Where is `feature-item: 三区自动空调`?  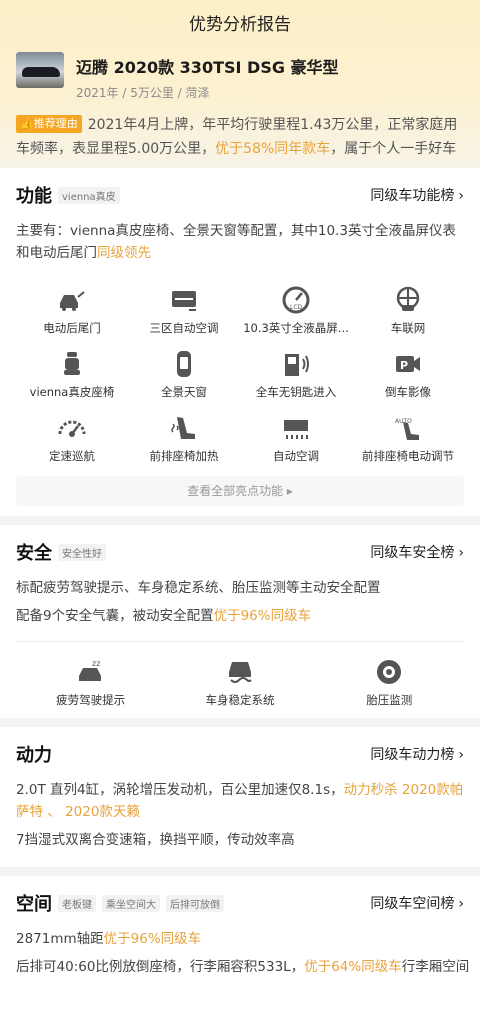 feature-item: 三区自动空调 is located at coordinates (184, 311).